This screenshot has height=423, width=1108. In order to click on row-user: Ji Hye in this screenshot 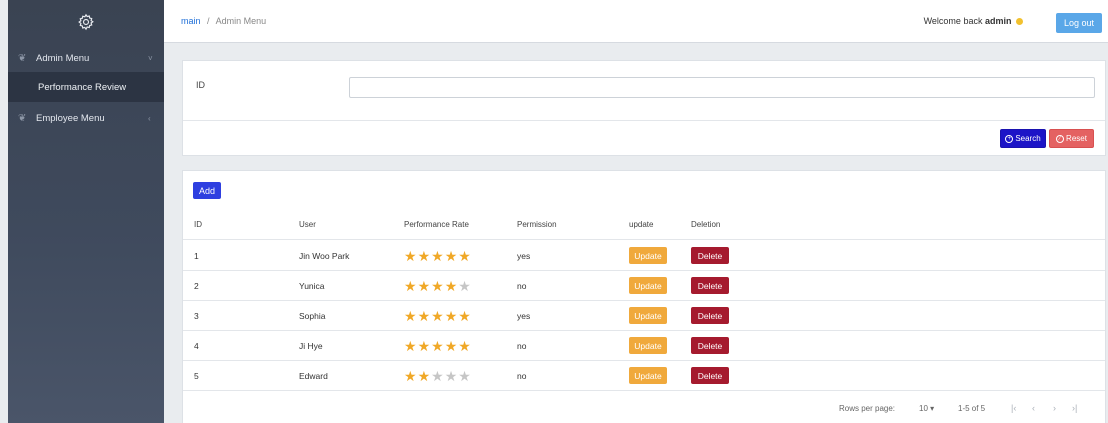, I will do `click(311, 345)`.